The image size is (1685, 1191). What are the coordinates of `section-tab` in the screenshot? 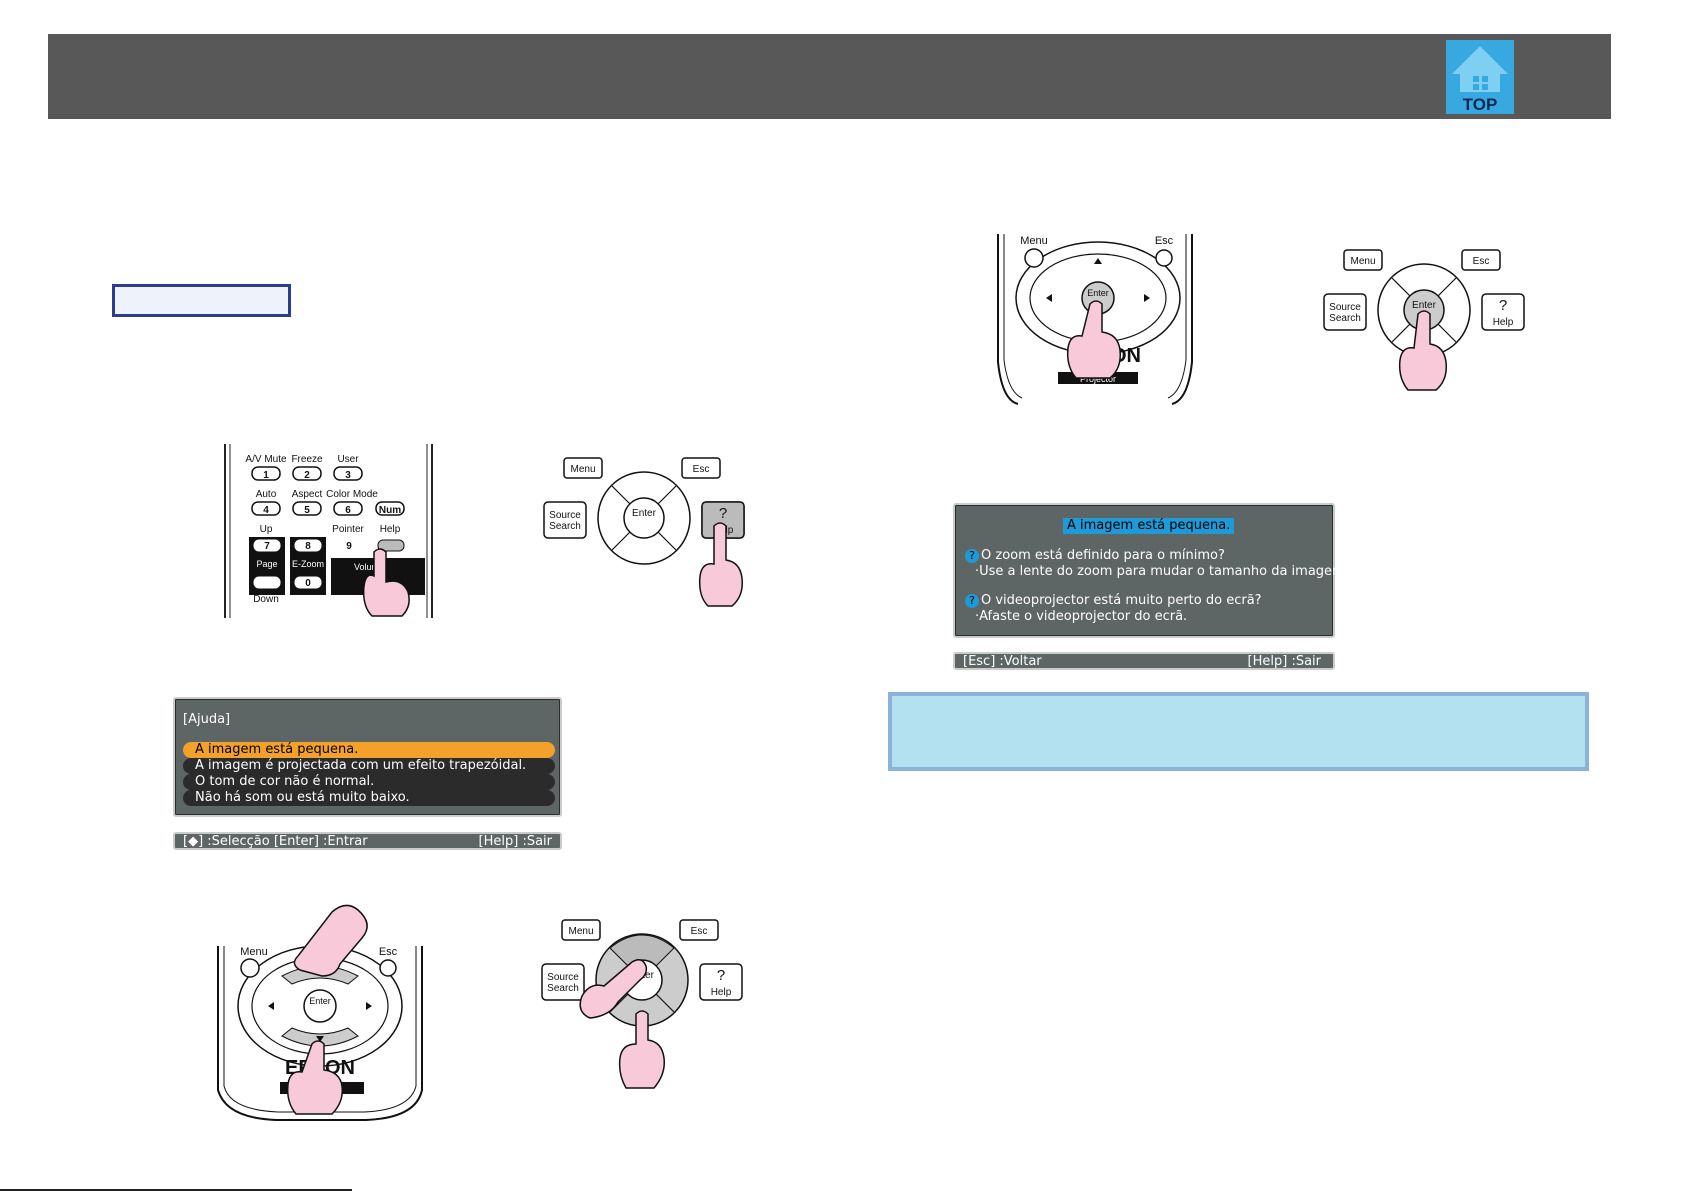 It's located at (201, 300).